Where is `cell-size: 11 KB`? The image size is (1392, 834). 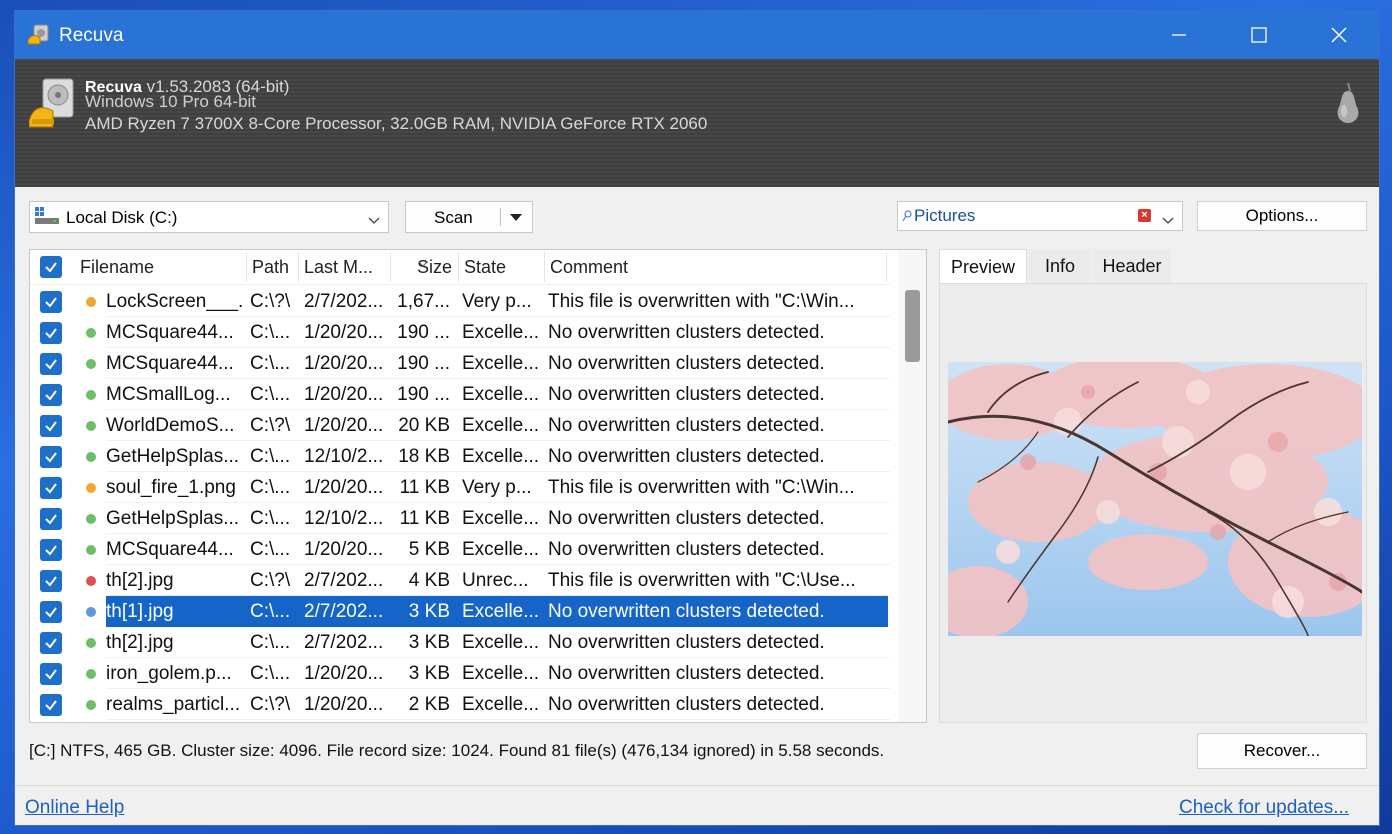 cell-size: 11 KB is located at coordinates (424, 518).